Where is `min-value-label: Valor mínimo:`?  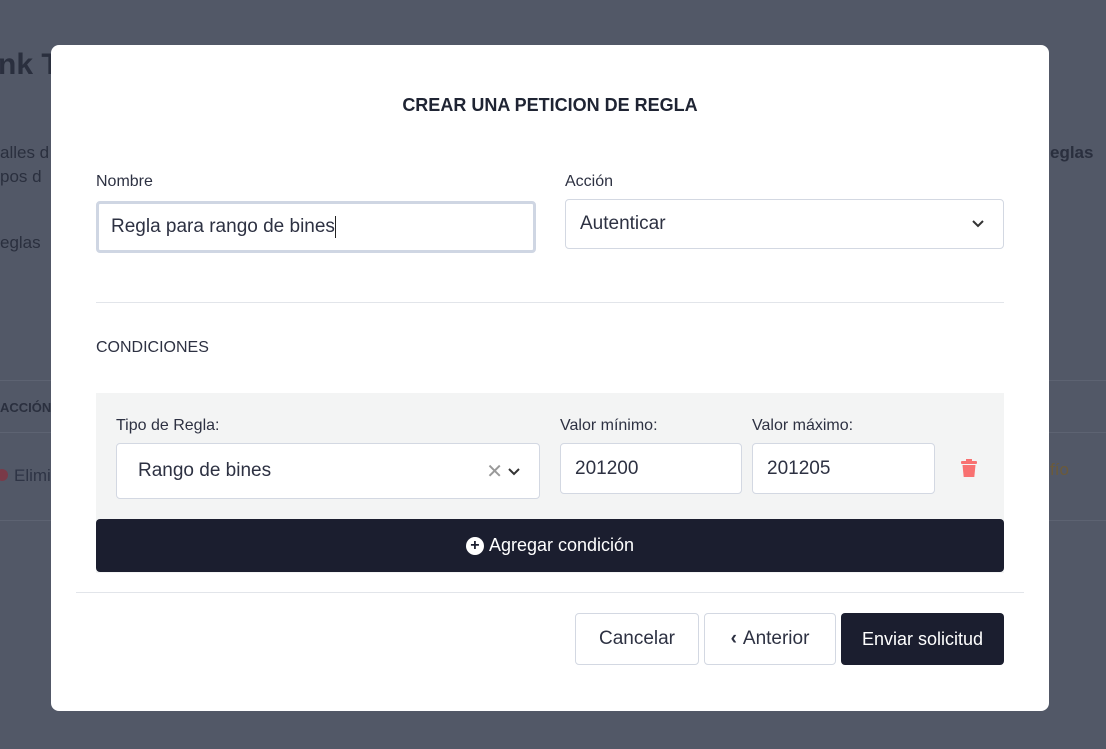
min-value-label: Valor mínimo: is located at coordinates (609, 425).